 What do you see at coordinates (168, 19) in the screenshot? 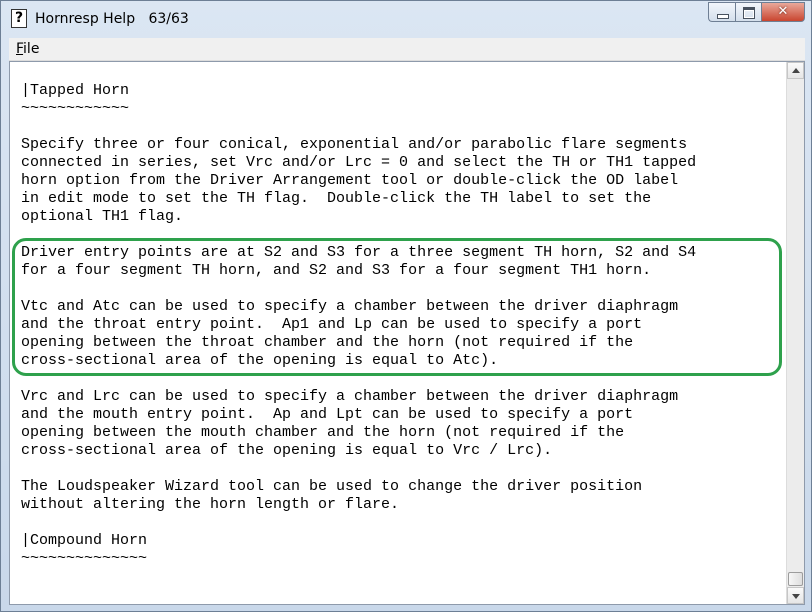
I see `page-indicator: 63/63` at bounding box center [168, 19].